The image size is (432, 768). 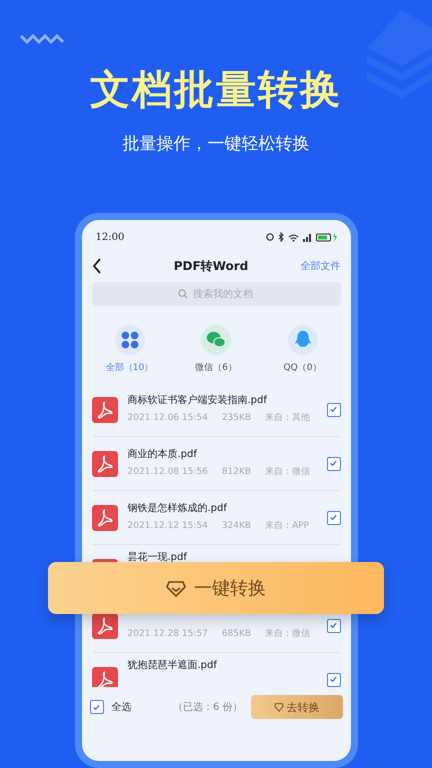 I want to click on bluetooth-icon, so click(x=281, y=237).